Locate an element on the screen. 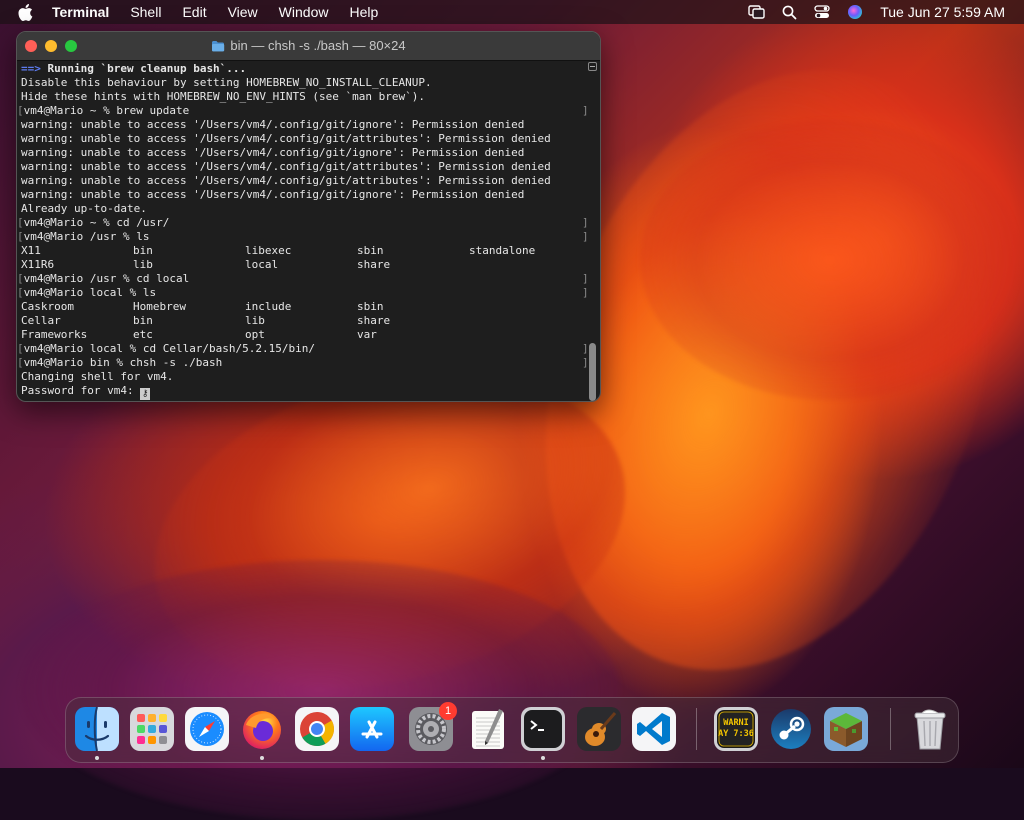 This screenshot has width=1024, height=820. menu-shell: Shell is located at coordinates (145, 12).